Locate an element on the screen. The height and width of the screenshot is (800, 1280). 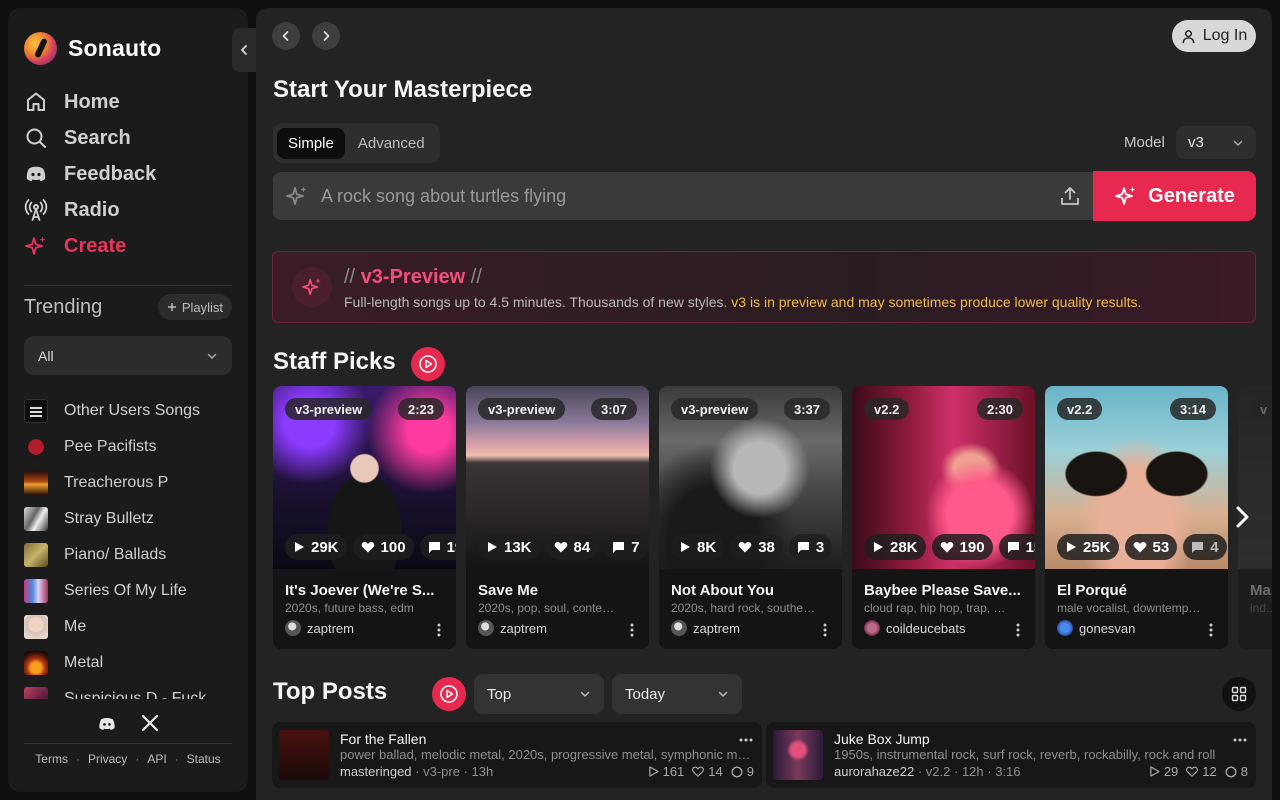
upload-icon is located at coordinates (1070, 196).